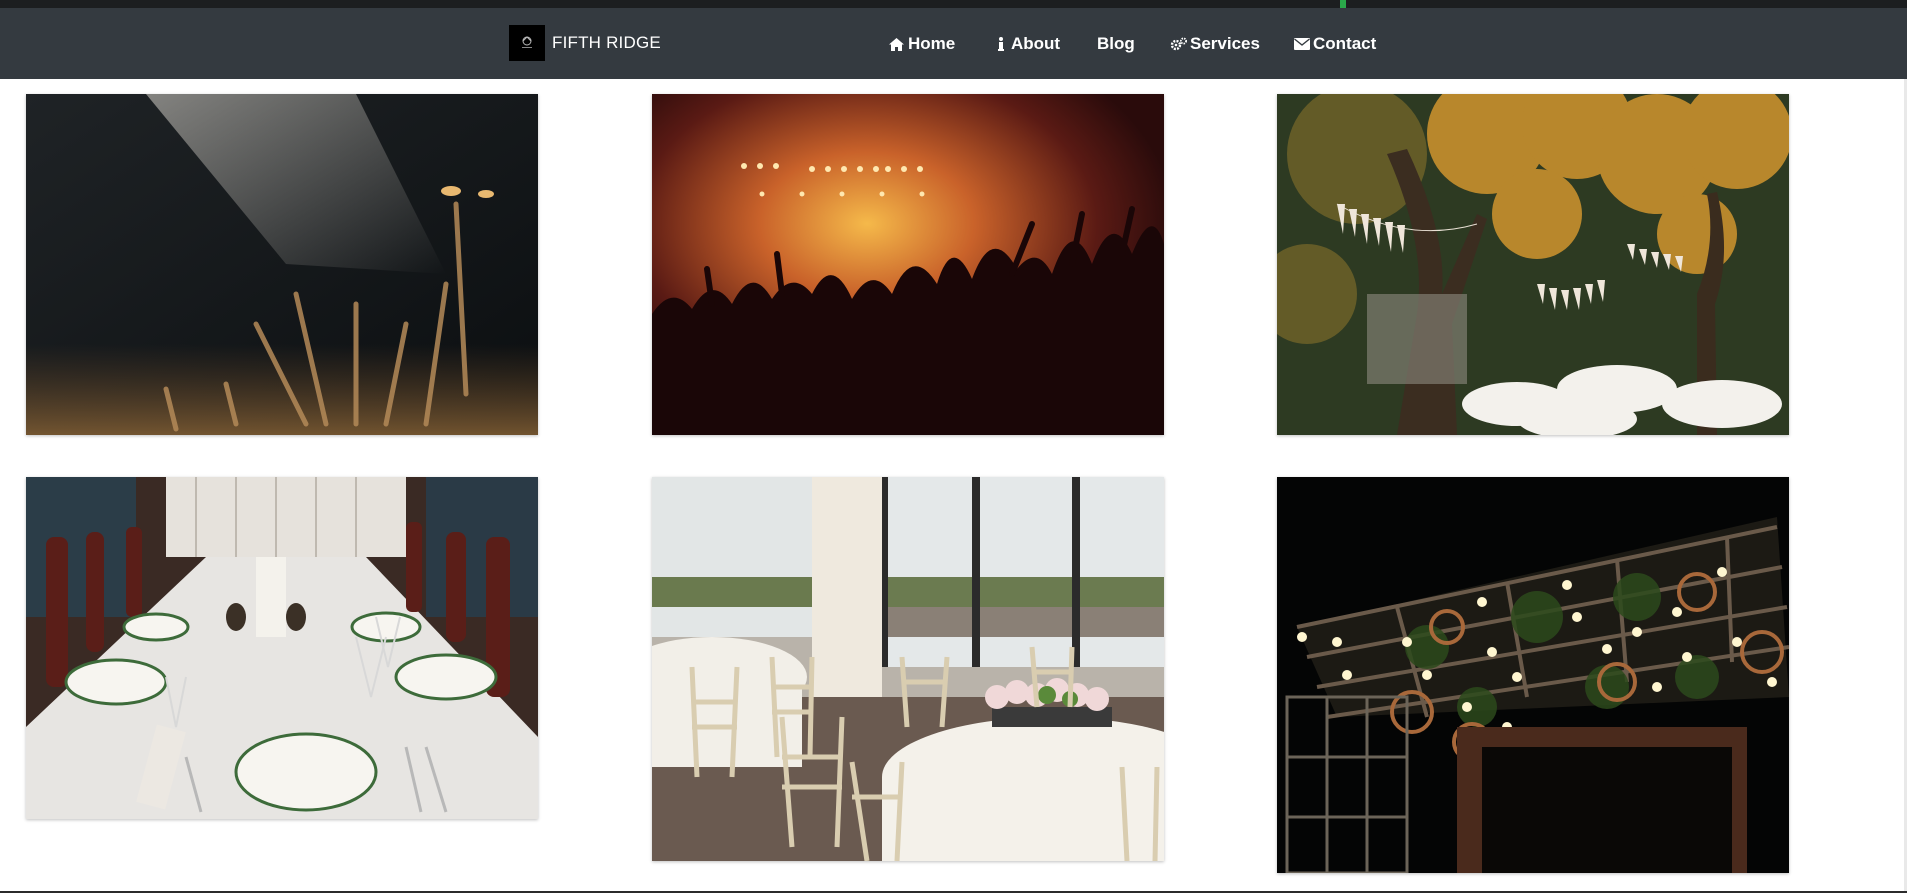 This screenshot has height=893, width=1907. What do you see at coordinates (953, 4) in the screenshot?
I see `browser-top-strip` at bounding box center [953, 4].